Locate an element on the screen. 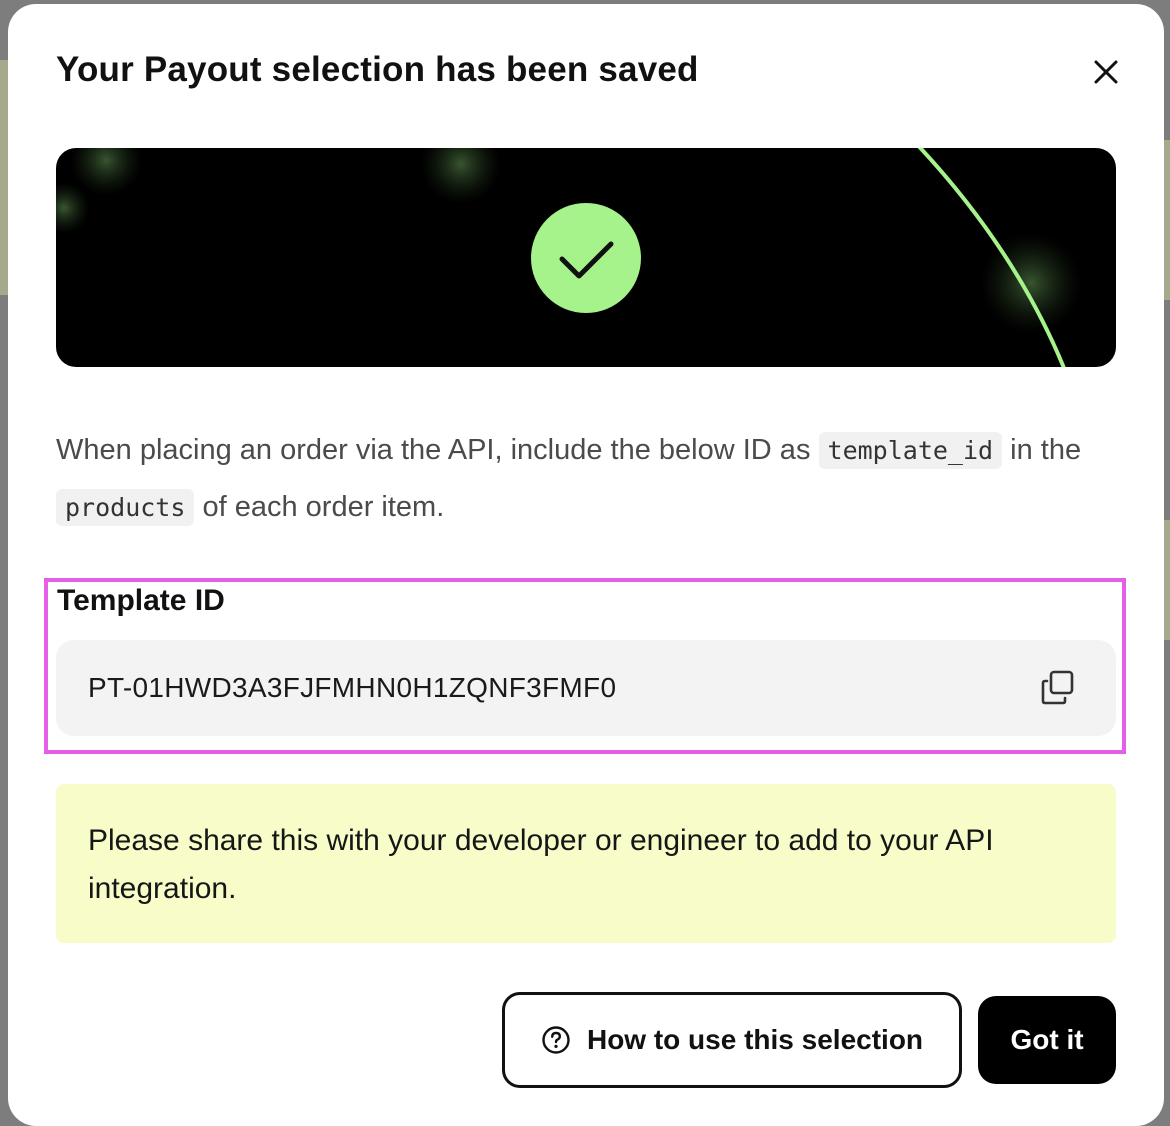 This screenshot has height=1126, width=1170. how-to-use-button: How to use this selection is located at coordinates (732, 1040).